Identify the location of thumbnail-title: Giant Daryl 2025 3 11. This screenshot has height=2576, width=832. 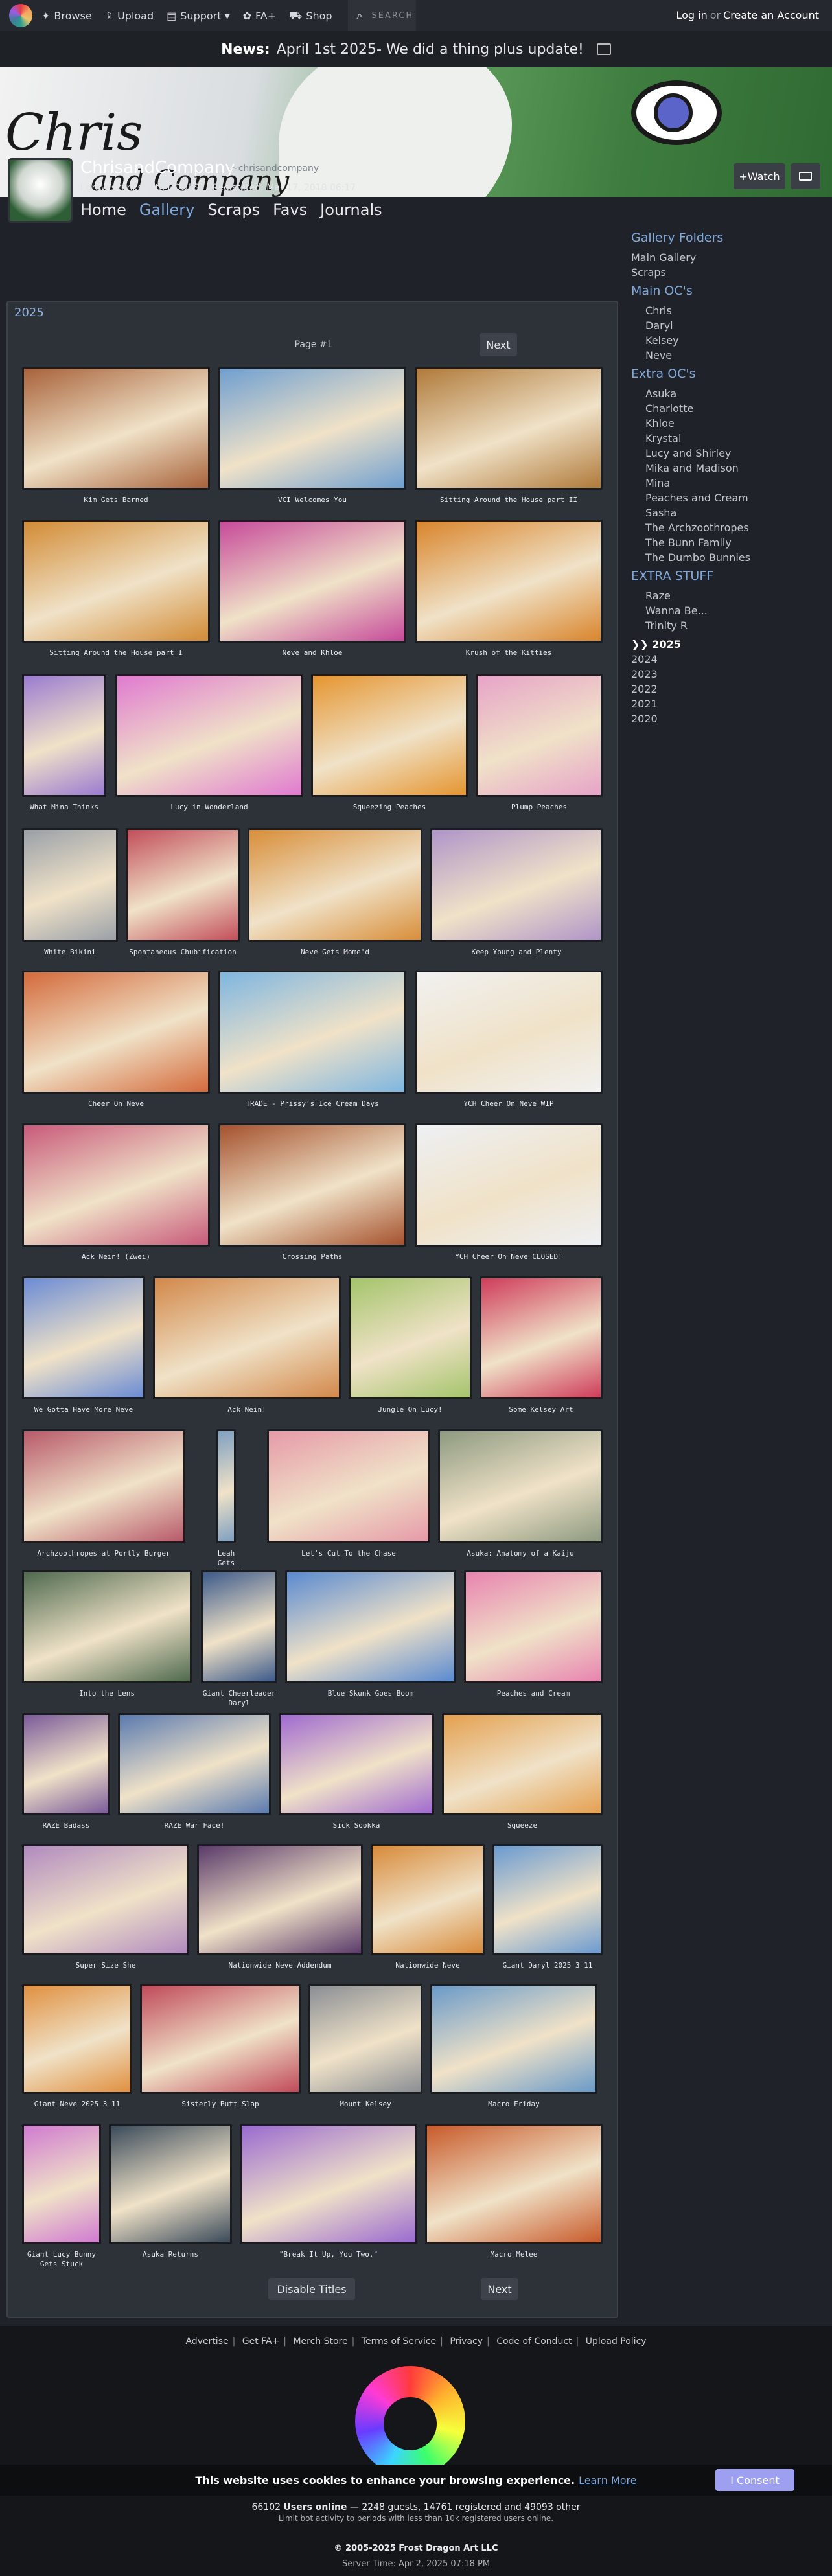
(547, 1966).